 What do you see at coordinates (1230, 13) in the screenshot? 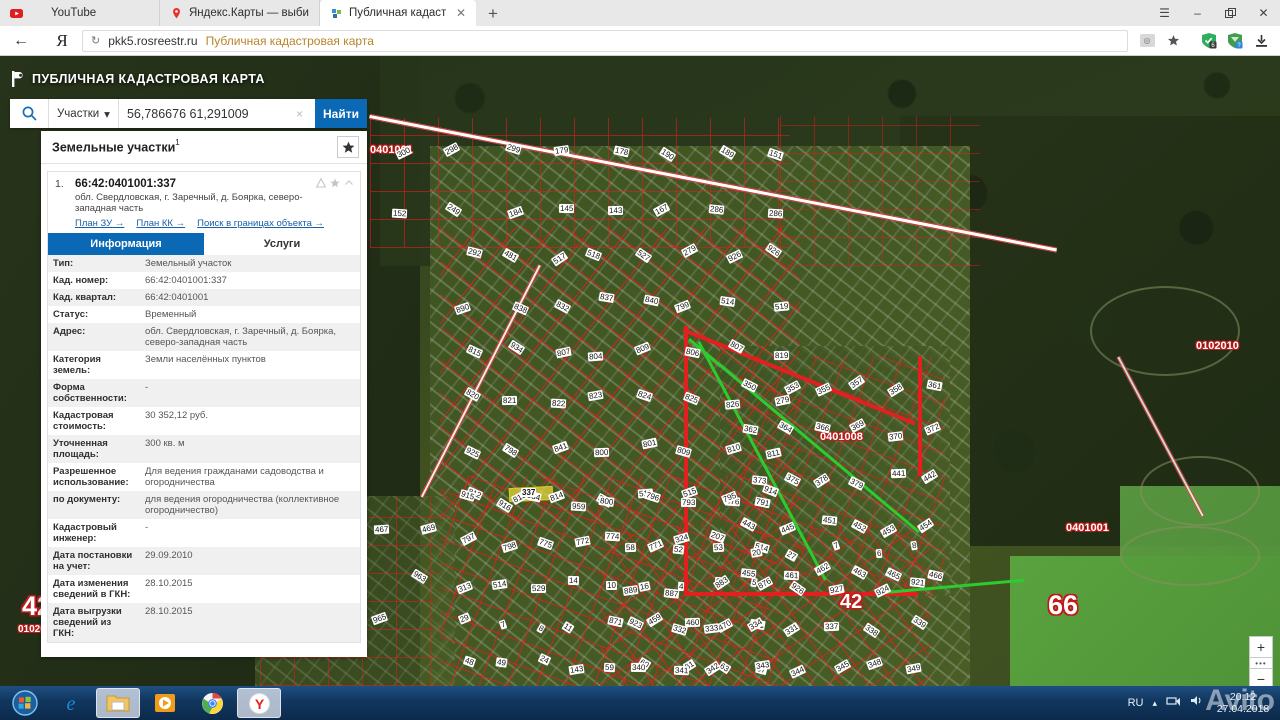
I see `maximize-button` at bounding box center [1230, 13].